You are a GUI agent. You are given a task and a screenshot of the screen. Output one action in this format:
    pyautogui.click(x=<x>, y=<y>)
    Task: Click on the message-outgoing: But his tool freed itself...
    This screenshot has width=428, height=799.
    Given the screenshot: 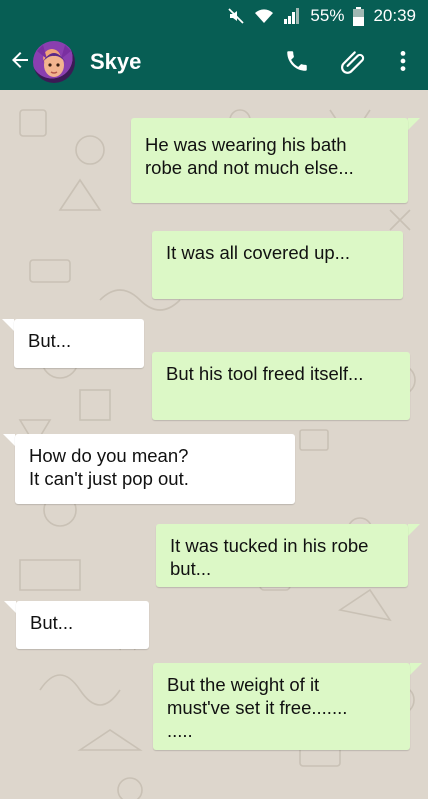 What is the action you would take?
    pyautogui.click(x=281, y=386)
    